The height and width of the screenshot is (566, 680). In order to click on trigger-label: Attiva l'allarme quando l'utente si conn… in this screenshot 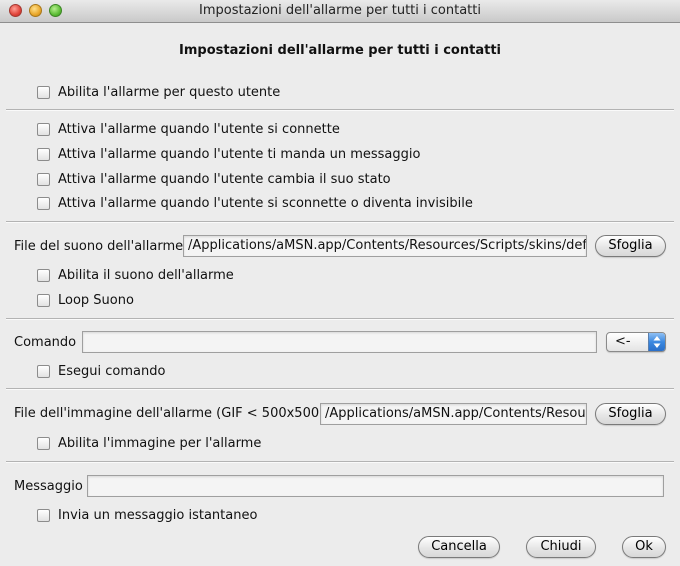, I will do `click(199, 129)`.